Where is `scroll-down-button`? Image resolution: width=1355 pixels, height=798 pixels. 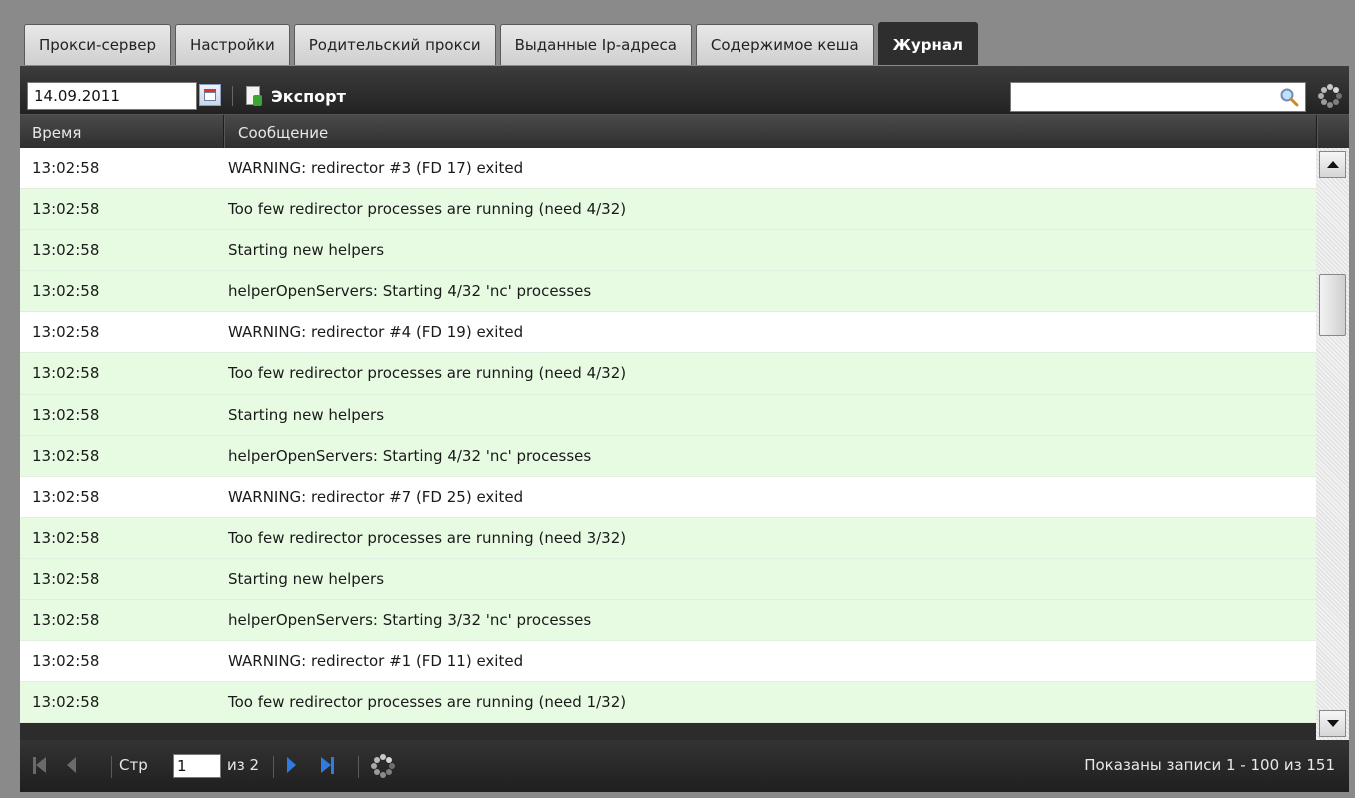
scroll-down-button is located at coordinates (1332, 723).